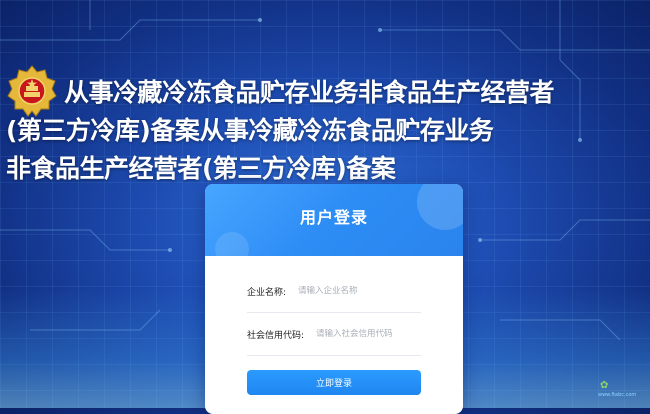 This screenshot has height=414, width=650. What do you see at coordinates (201, 168) in the screenshot?
I see `title-line-3: 非食品生产经营者(第三方冷库)备案` at bounding box center [201, 168].